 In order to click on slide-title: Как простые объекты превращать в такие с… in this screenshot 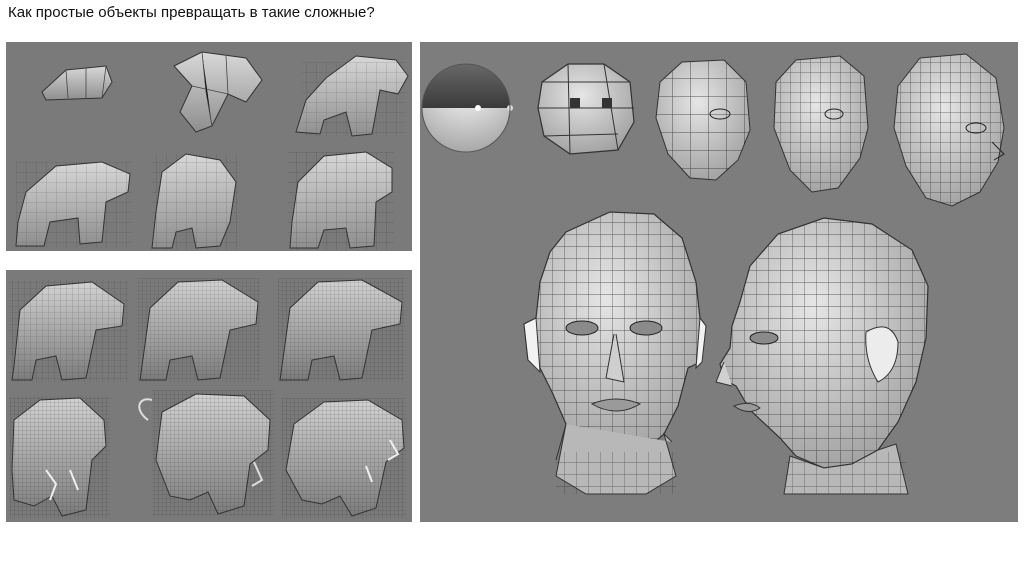, I will do `click(191, 12)`.